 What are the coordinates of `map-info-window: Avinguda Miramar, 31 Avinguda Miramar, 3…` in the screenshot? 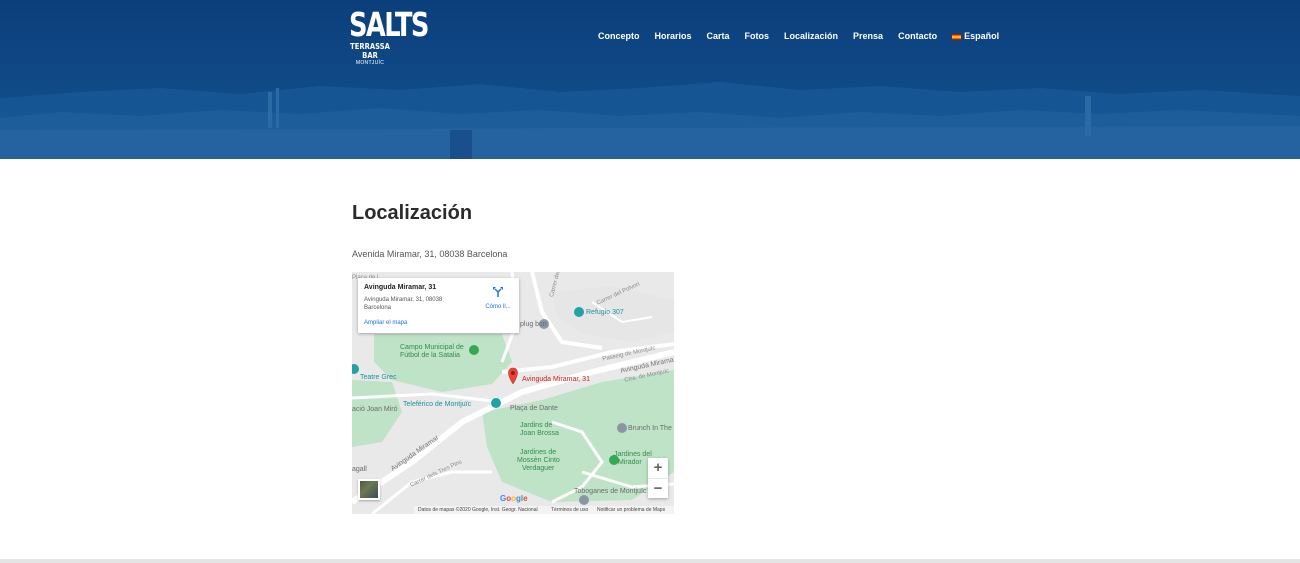 It's located at (438, 305).